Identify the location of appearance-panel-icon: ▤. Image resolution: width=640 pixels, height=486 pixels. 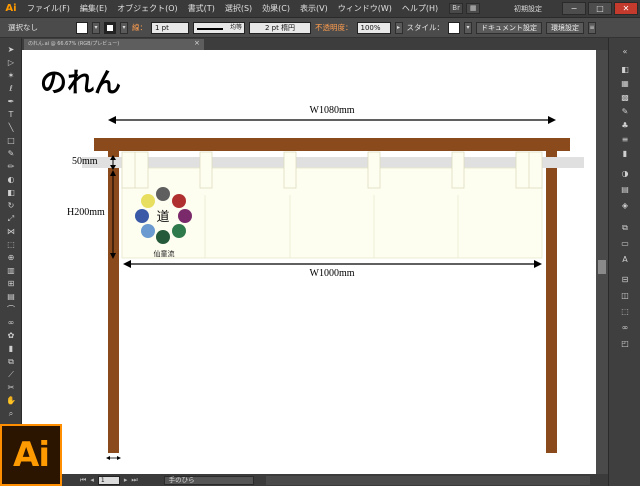
(625, 189).